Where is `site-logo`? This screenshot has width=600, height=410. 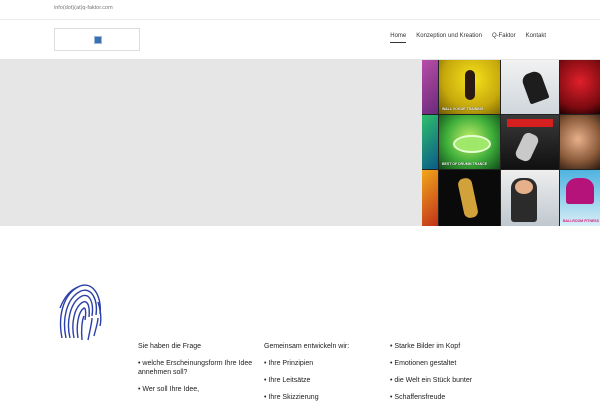
site-logo is located at coordinates (97, 39).